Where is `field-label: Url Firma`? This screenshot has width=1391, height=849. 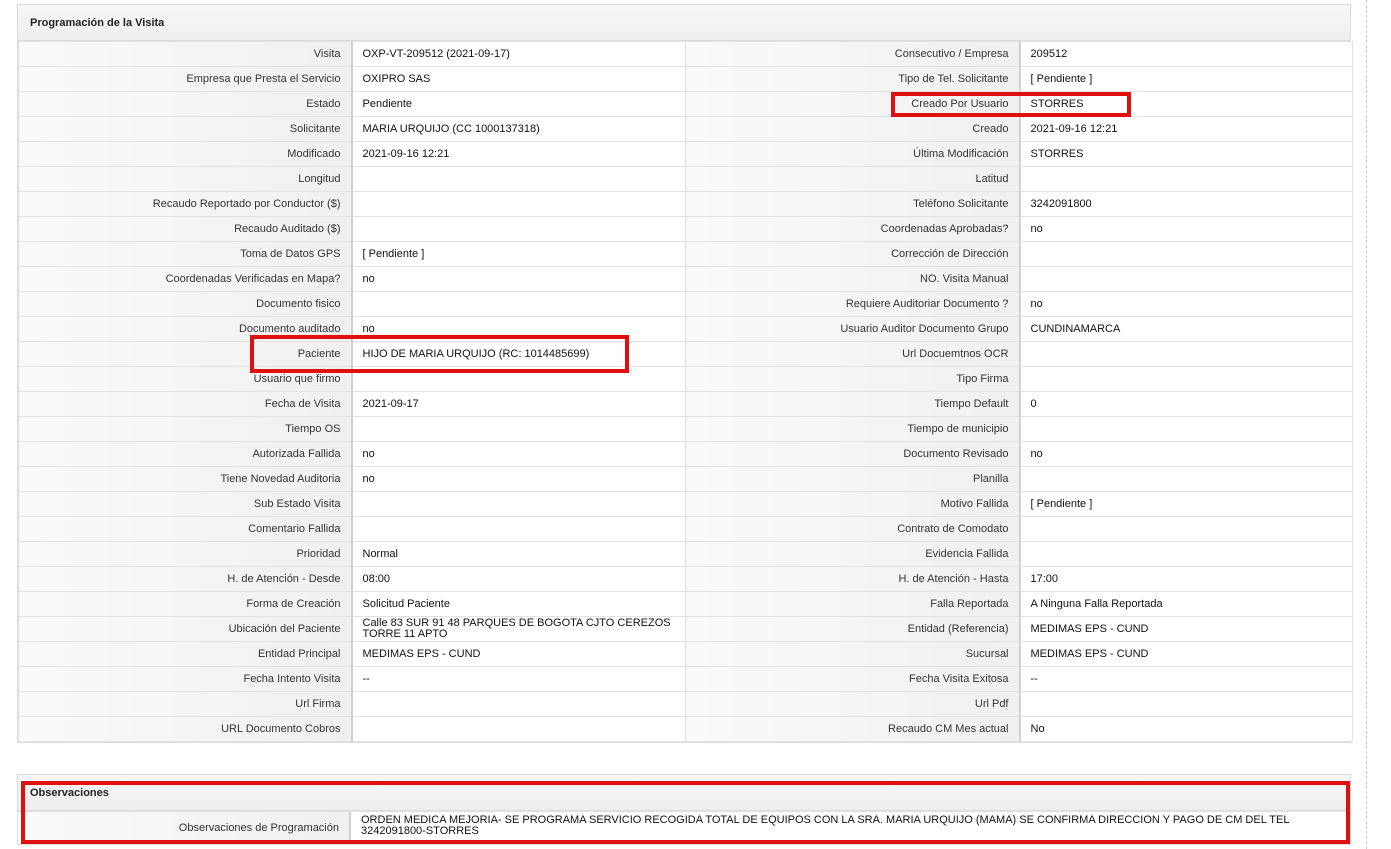 field-label: Url Firma is located at coordinates (185, 704).